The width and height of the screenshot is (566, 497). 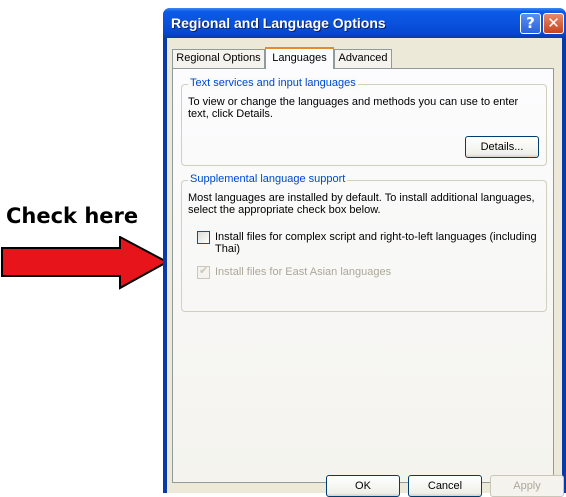 What do you see at coordinates (278, 23) in the screenshot?
I see `window-title: Regional and Language Options` at bounding box center [278, 23].